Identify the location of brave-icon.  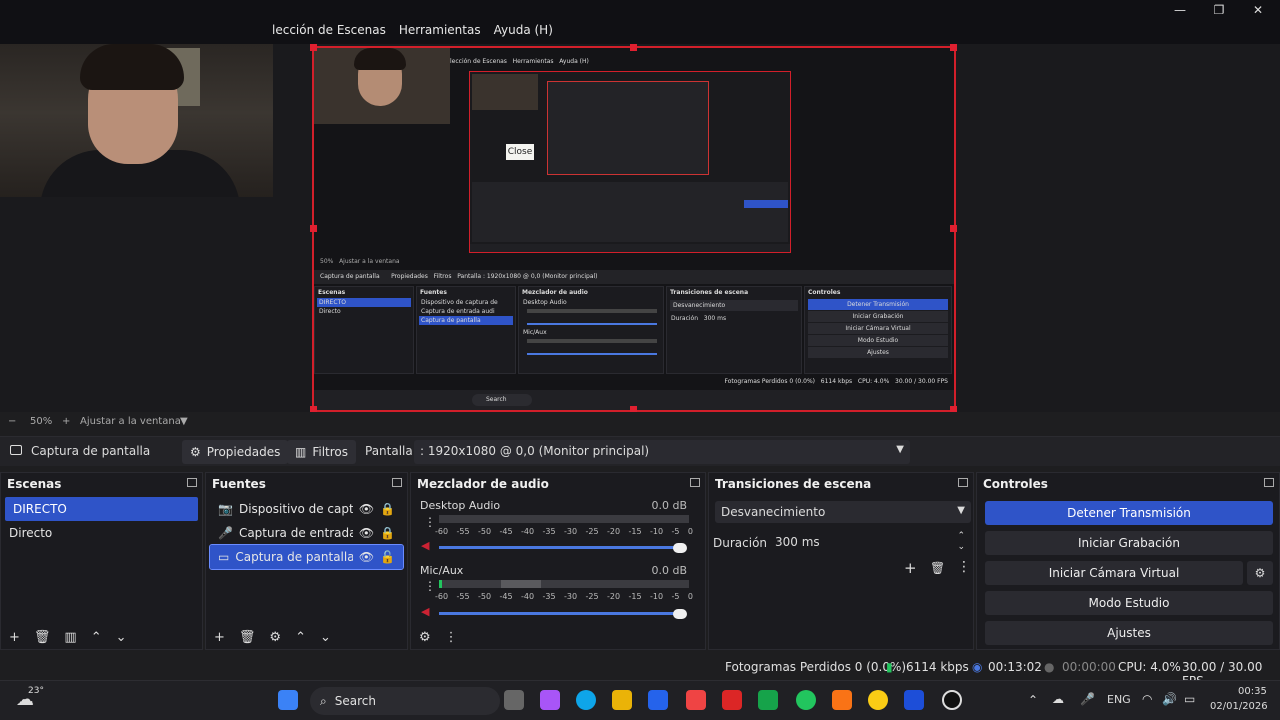
(842, 700).